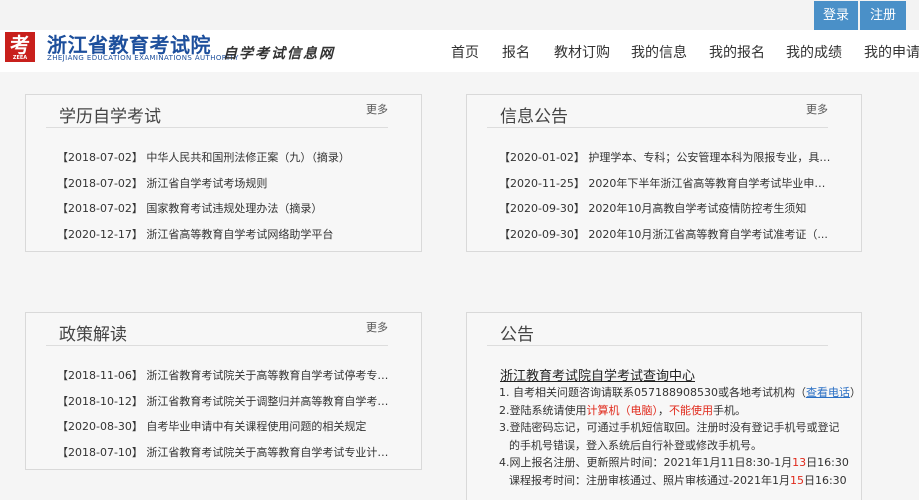 This screenshot has height=500, width=919. I want to click on notice-line-5: 课程报考时间：注册审核通过、照片审核通过-2021年1月15日16:30, so click(673, 481).